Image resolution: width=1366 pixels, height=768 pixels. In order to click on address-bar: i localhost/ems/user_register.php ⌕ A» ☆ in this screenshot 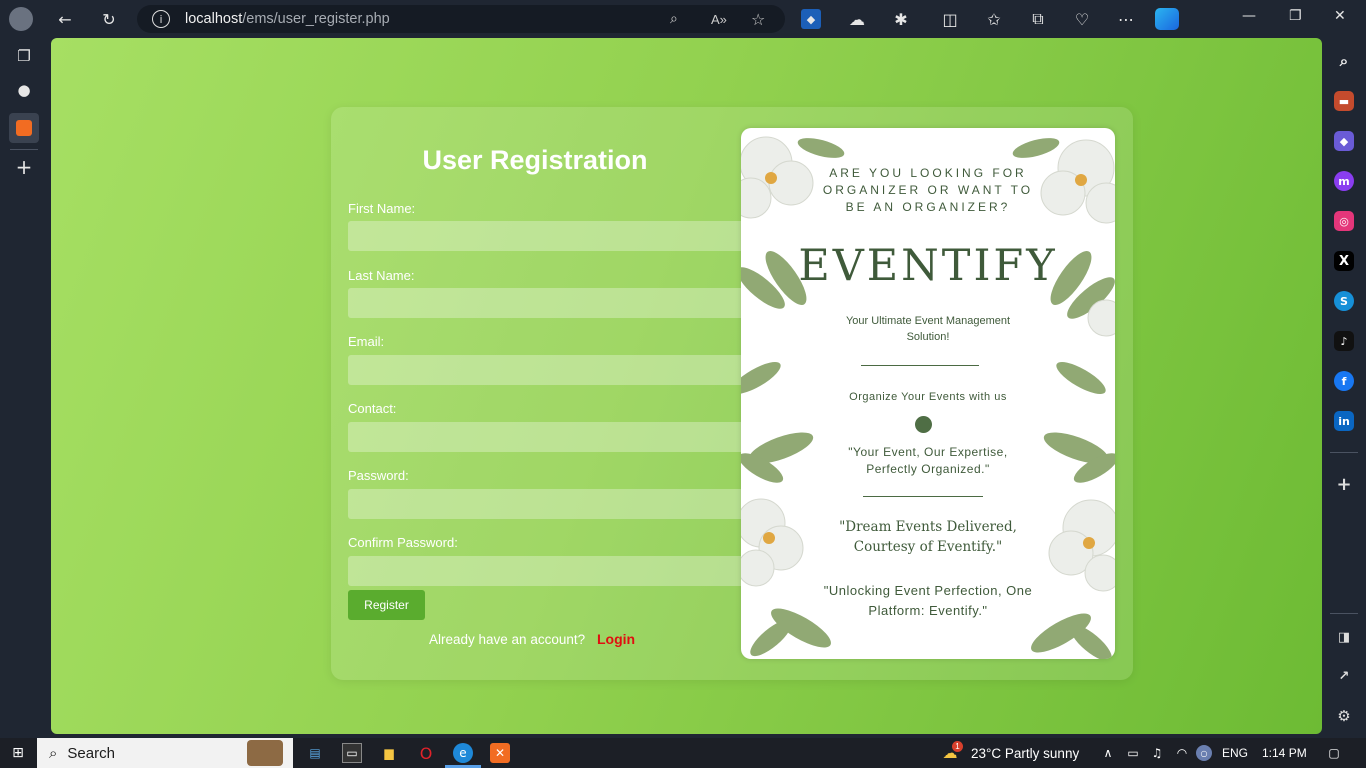, I will do `click(461, 19)`.